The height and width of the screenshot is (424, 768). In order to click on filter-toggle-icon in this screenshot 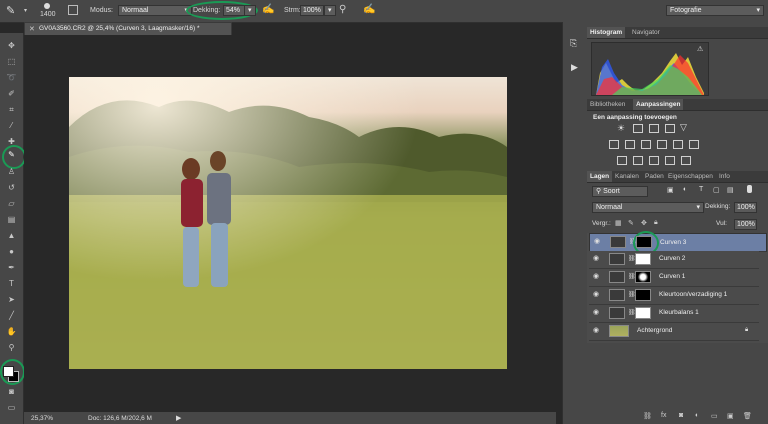, I will do `click(749, 189)`.